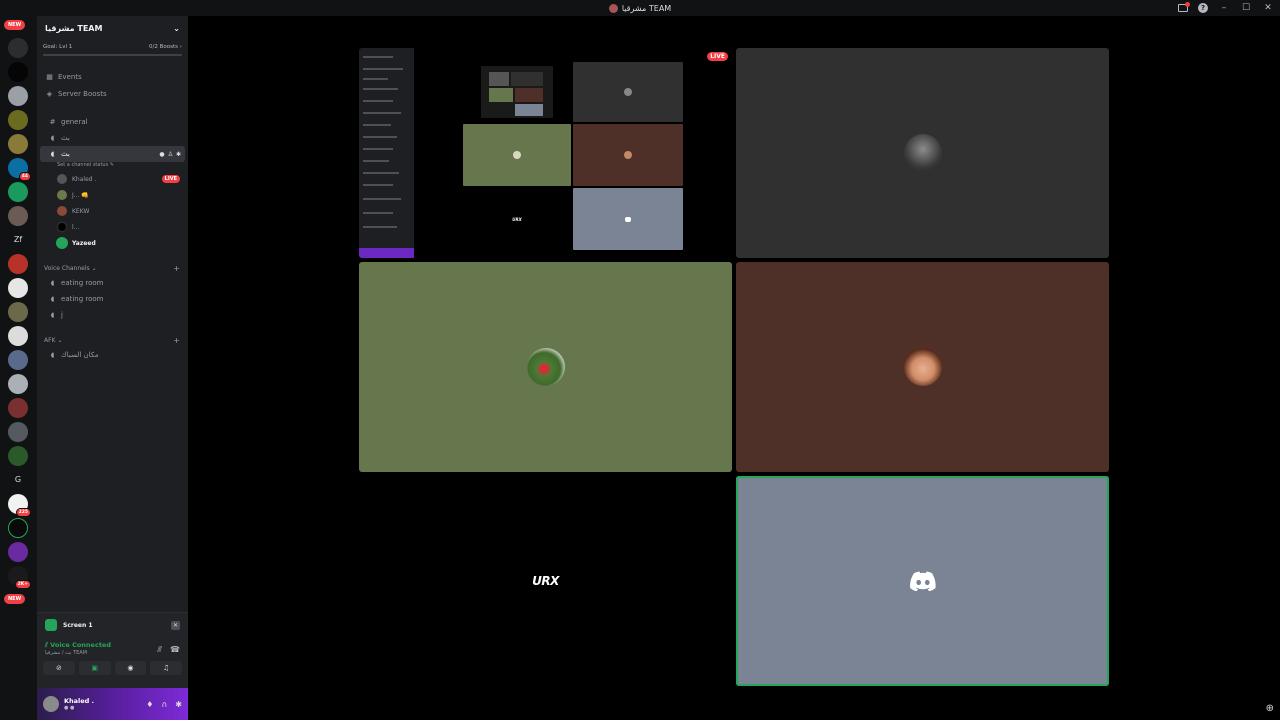 The height and width of the screenshot is (720, 1280). I want to click on server-header: مشرقيا TEAM ⌄, so click(112, 28).